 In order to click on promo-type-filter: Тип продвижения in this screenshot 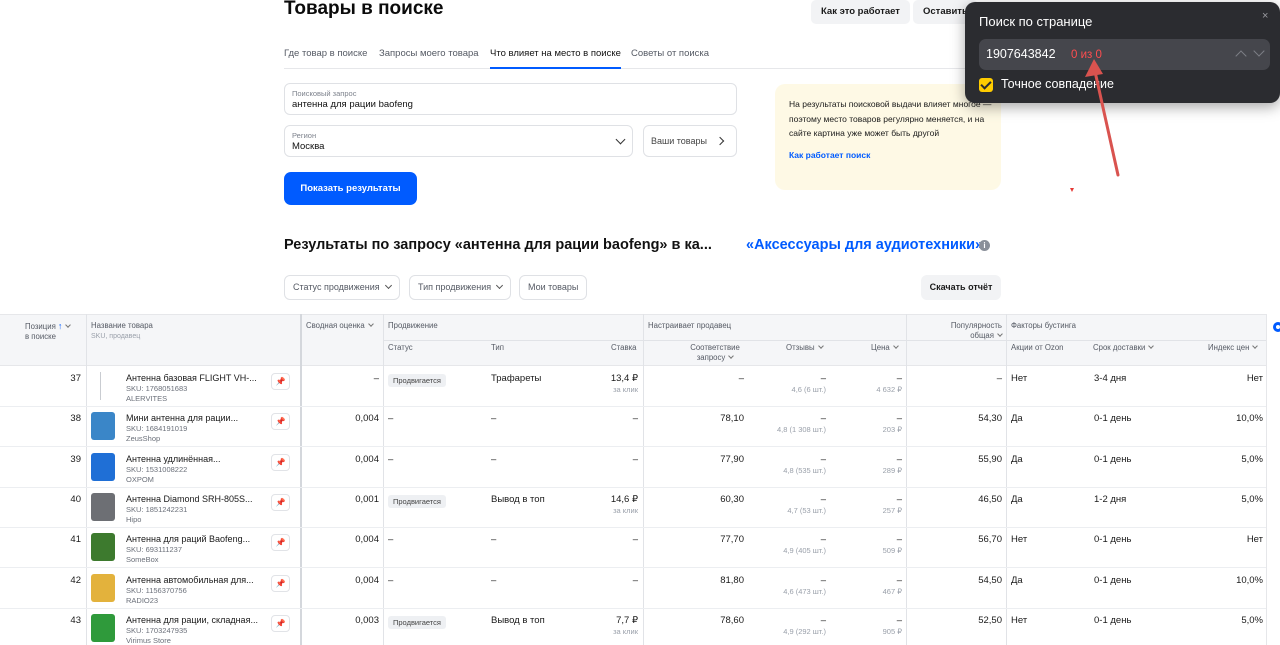, I will do `click(460, 287)`.